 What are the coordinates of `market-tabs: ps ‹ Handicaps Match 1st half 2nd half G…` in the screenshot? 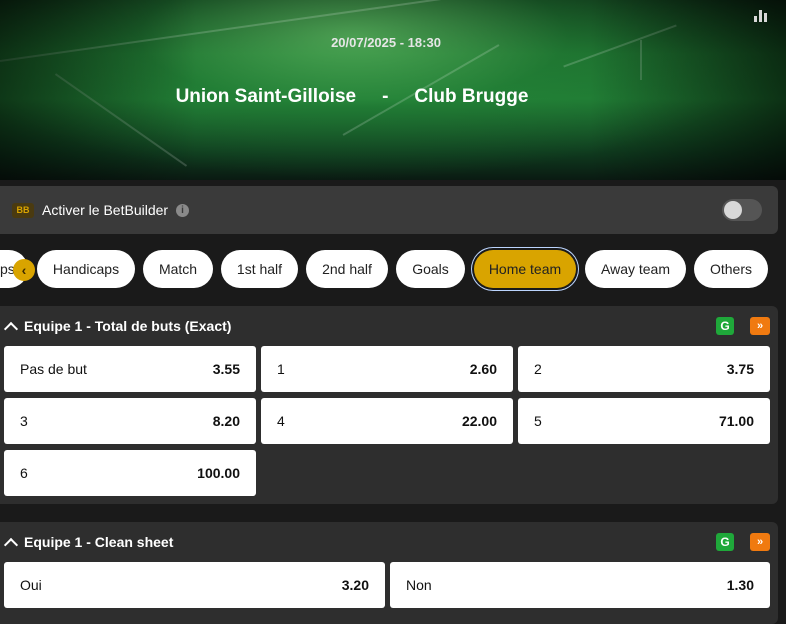 It's located at (393, 270).